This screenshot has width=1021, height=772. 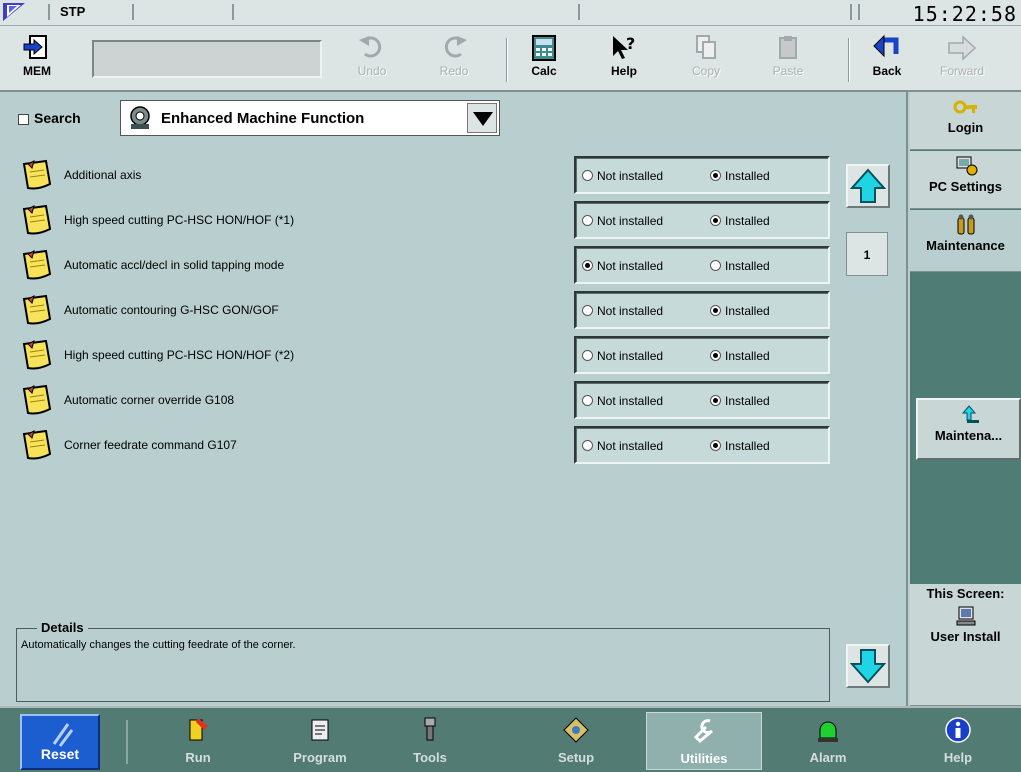 I want to click on help-pointer-icon: ?, so click(x=624, y=46).